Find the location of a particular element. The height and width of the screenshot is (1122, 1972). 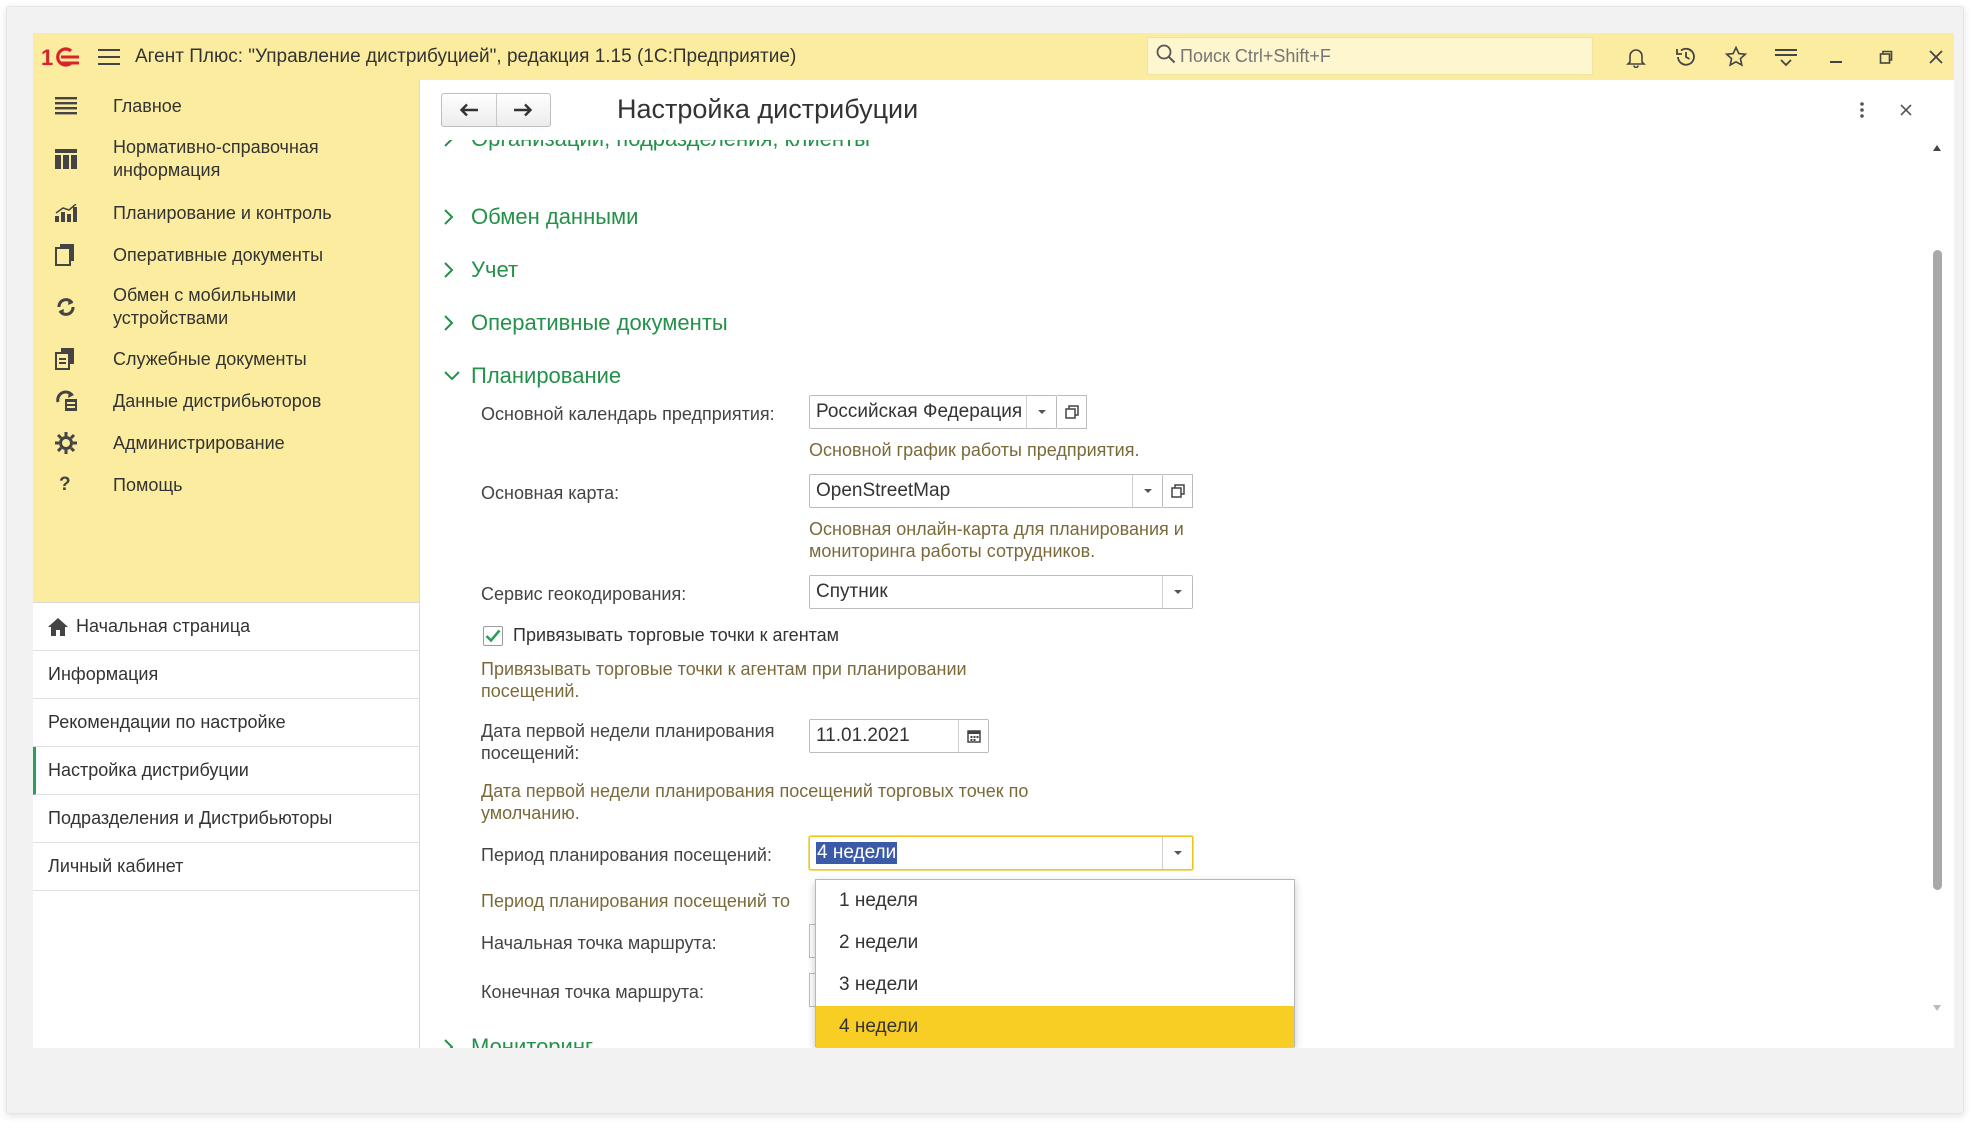

first-week-date-field: 11.01.2021 is located at coordinates (899, 736).